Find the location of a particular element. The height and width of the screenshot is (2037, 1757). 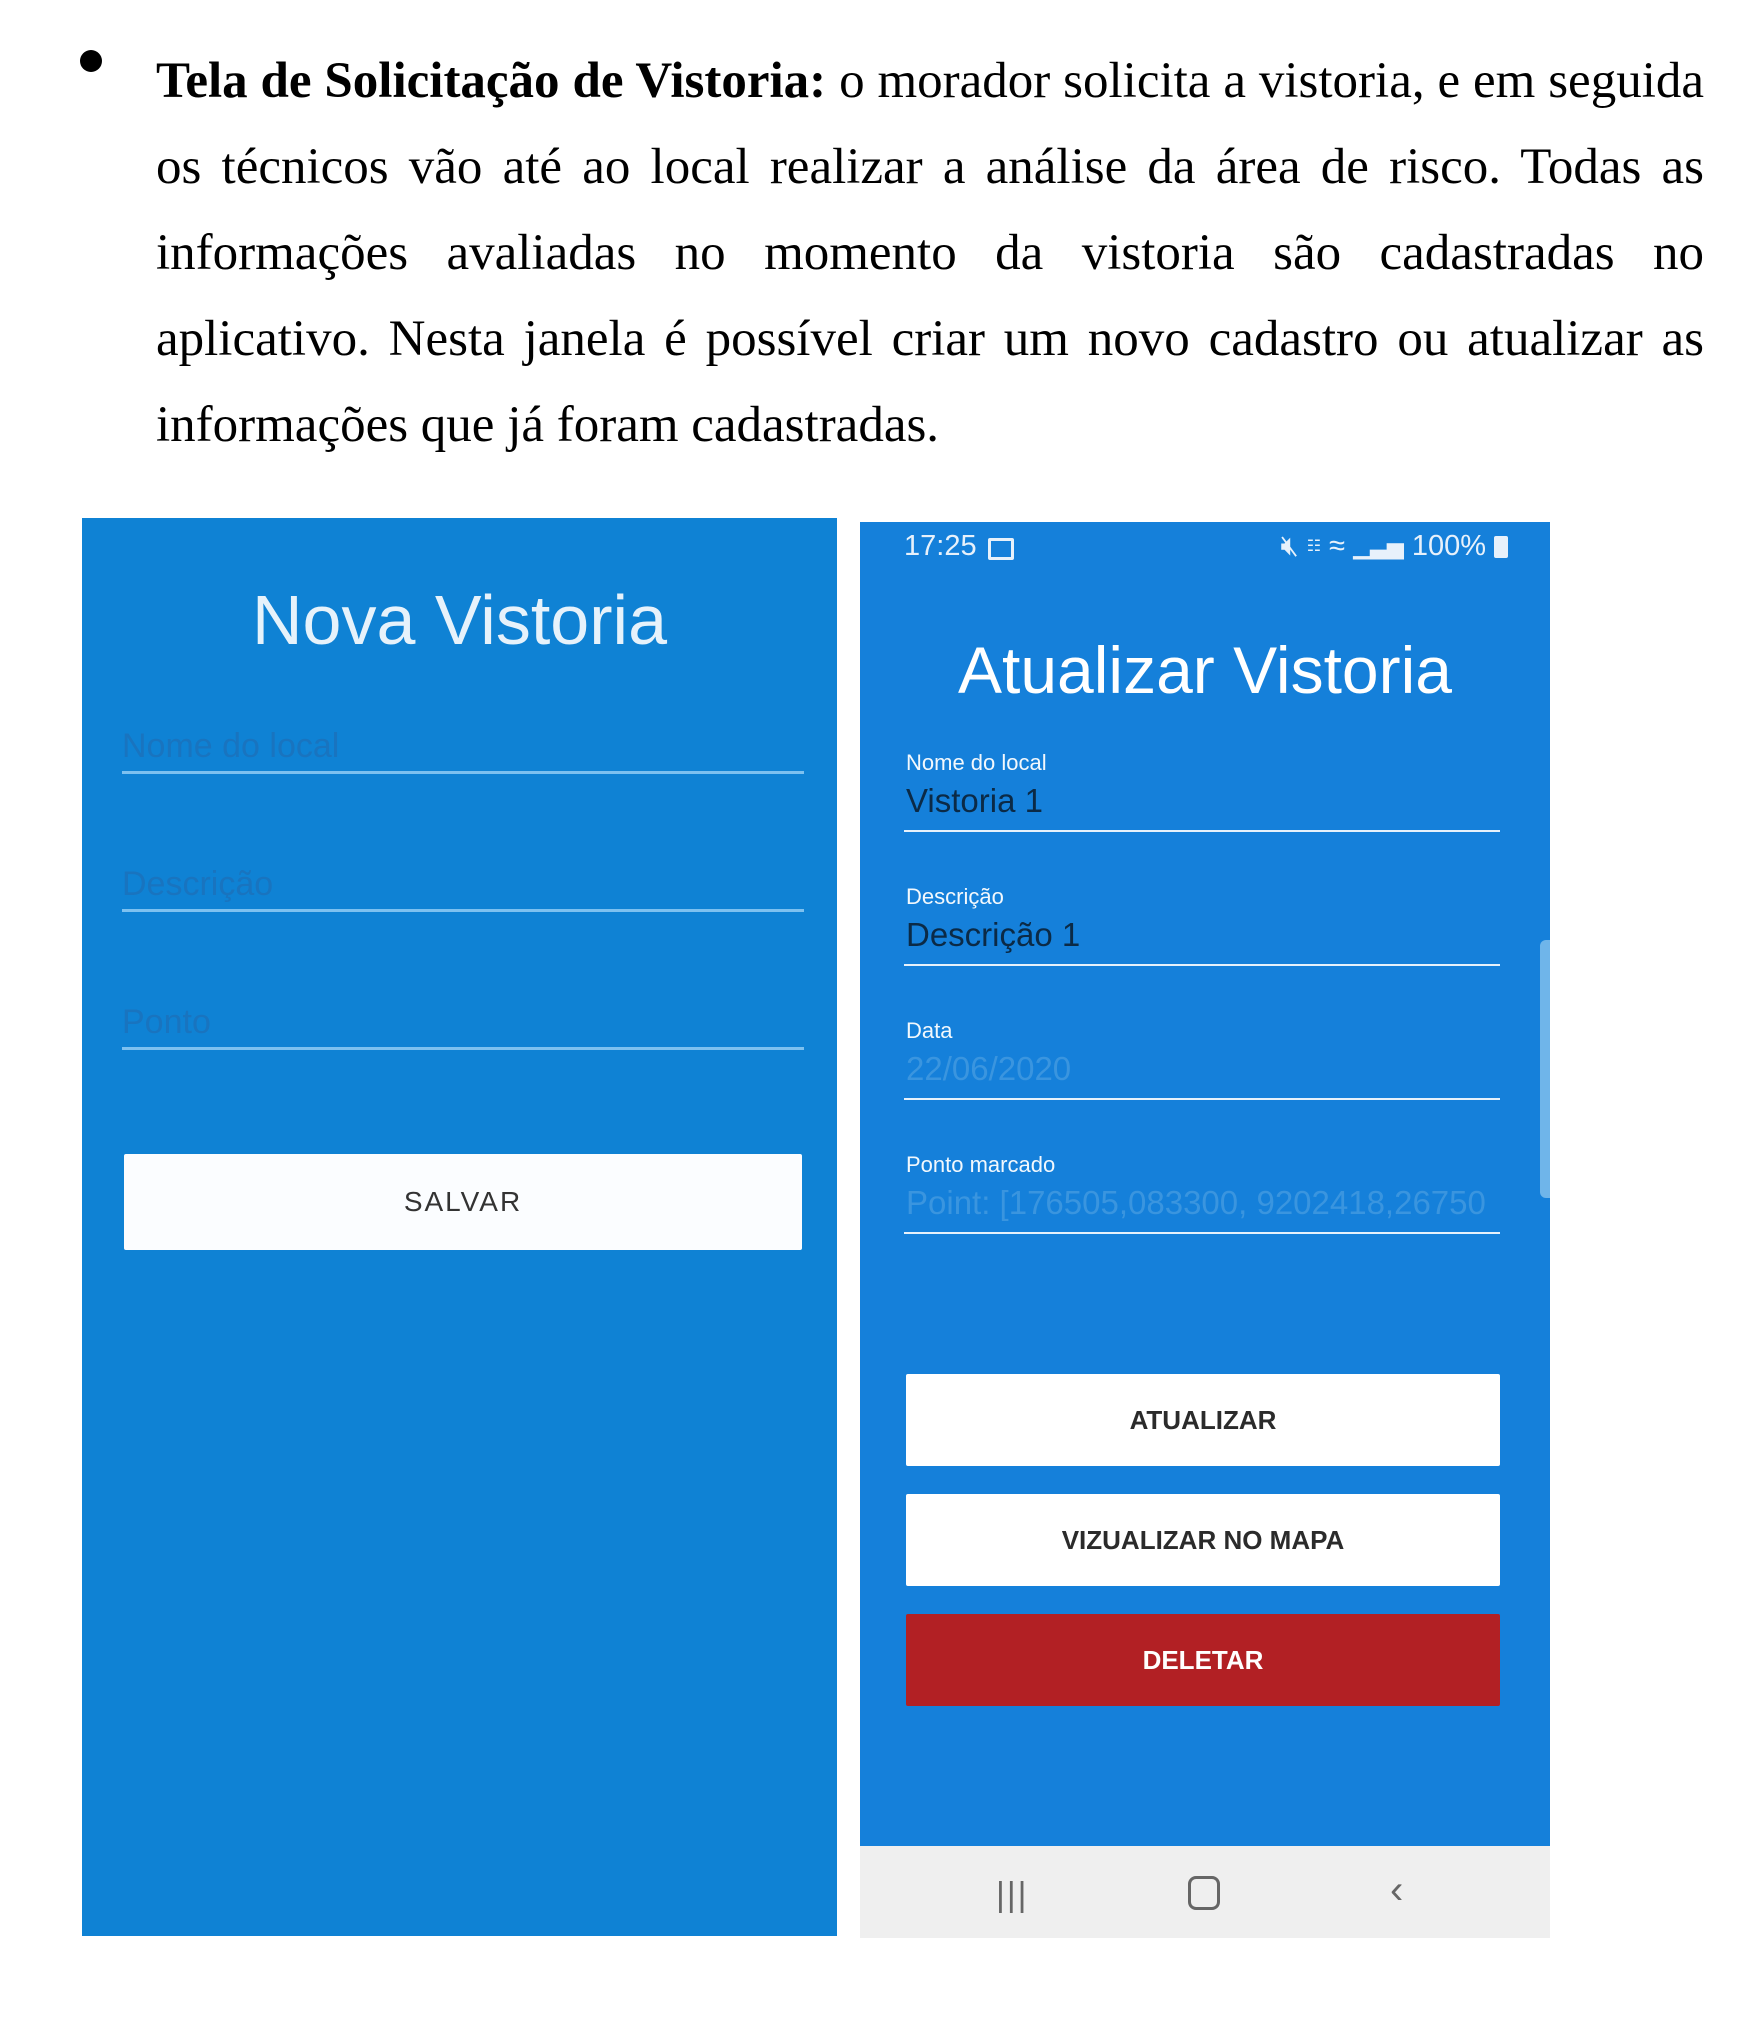

battery-icon is located at coordinates (1501, 546).